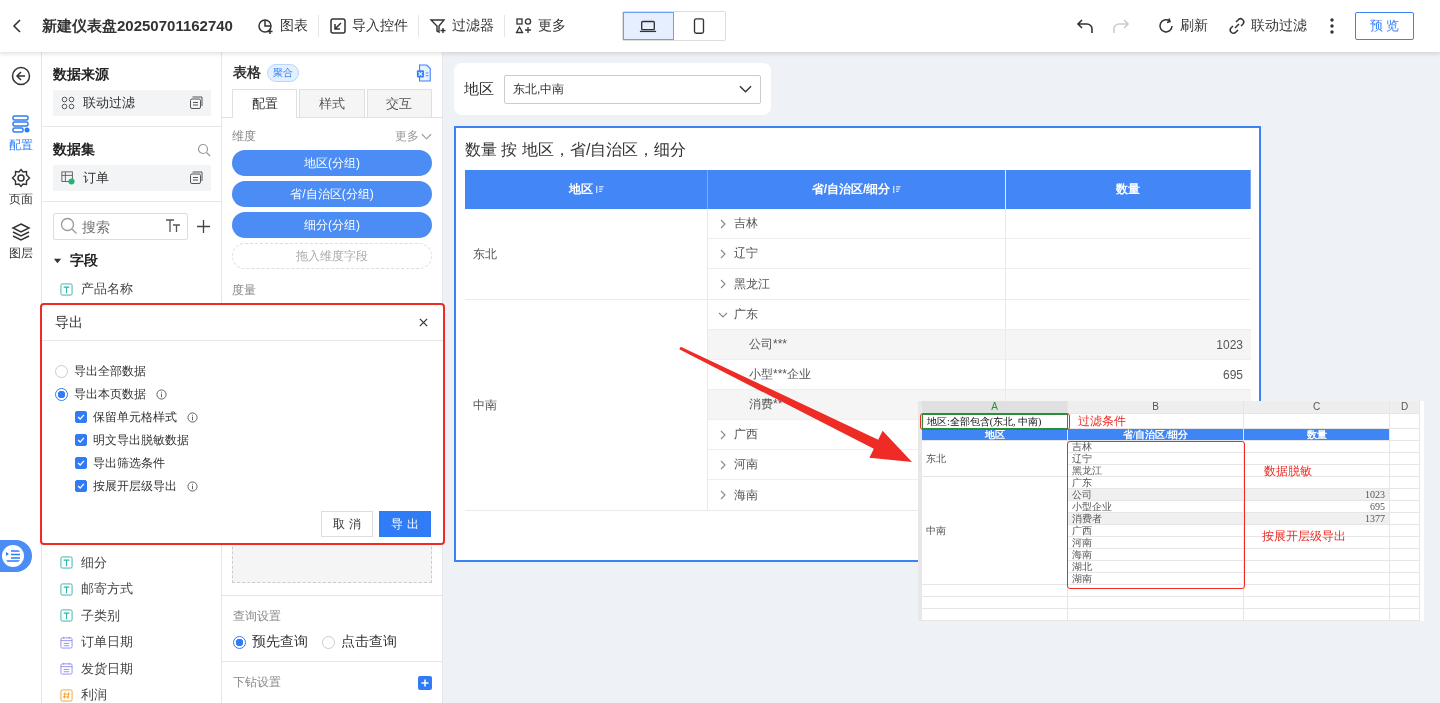 This screenshot has width=1440, height=703. Describe the element at coordinates (368, 26) in the screenshot. I see `toolbar-button: 导入控件` at that location.